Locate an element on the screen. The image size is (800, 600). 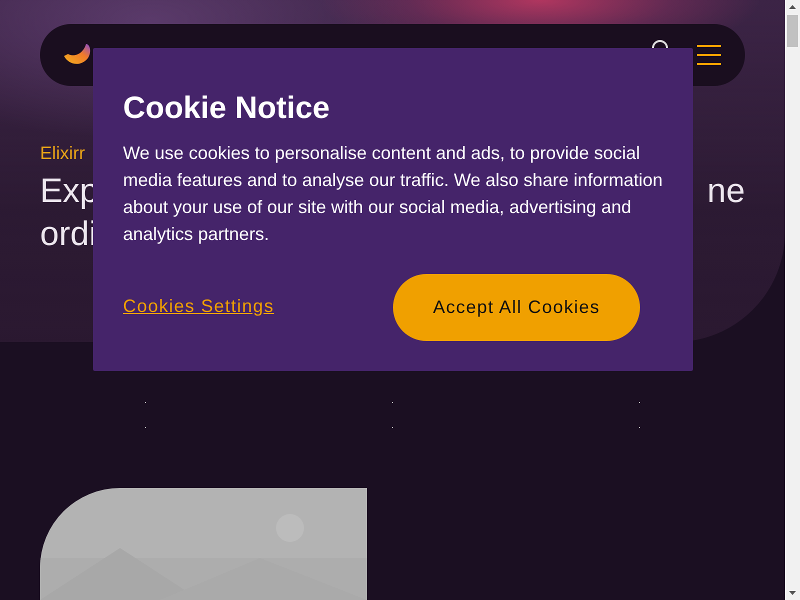
menu-icon is located at coordinates (709, 55).